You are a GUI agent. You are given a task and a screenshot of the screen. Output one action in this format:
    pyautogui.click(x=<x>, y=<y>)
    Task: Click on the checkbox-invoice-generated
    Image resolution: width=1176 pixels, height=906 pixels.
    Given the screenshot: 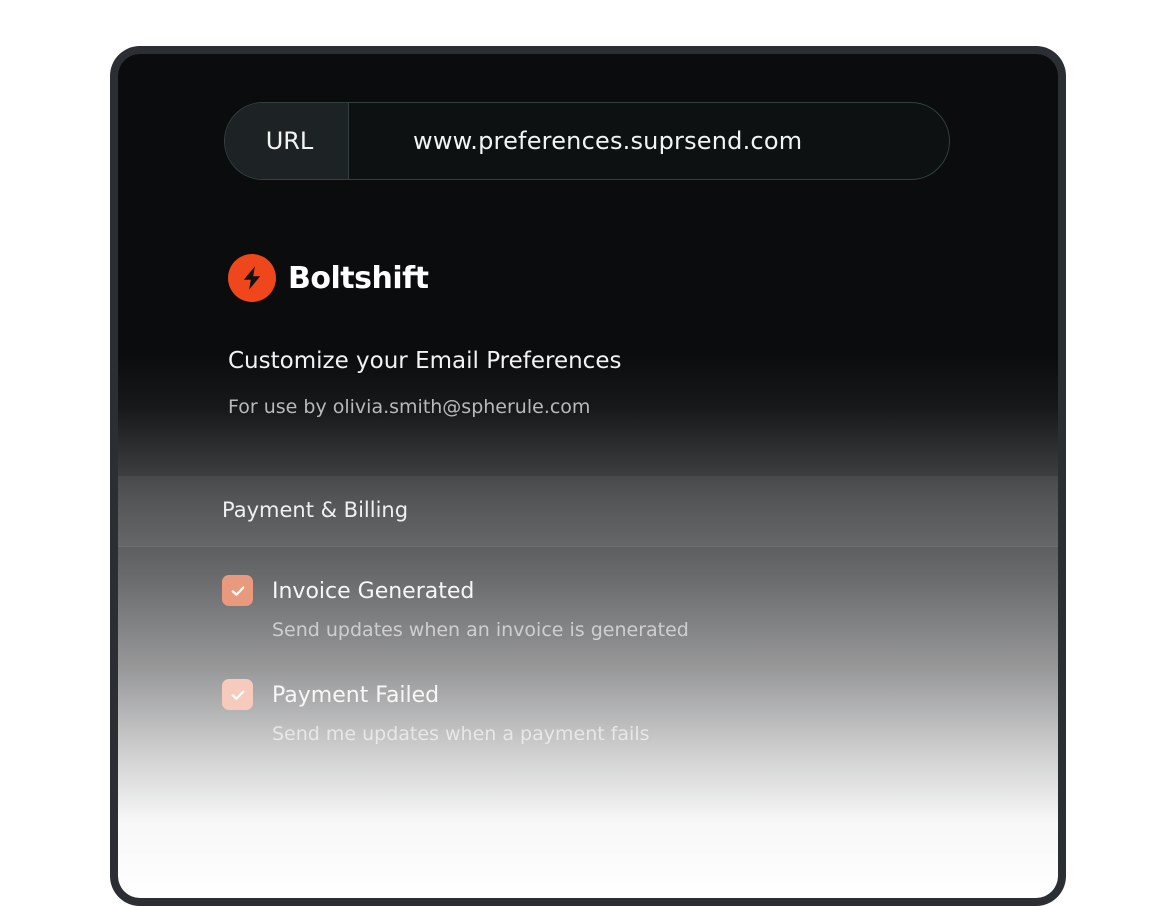 What is the action you would take?
    pyautogui.click(x=237, y=590)
    